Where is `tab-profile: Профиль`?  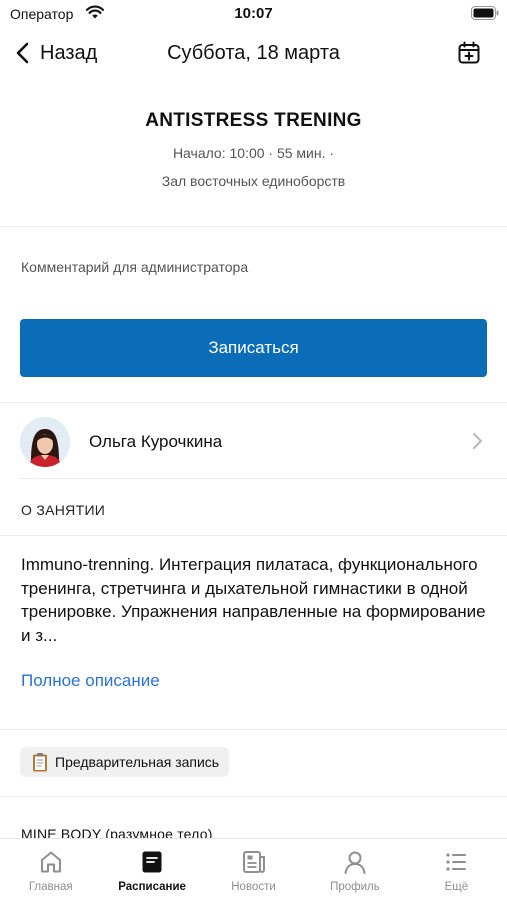
tab-profile: Профиль is located at coordinates (354, 869).